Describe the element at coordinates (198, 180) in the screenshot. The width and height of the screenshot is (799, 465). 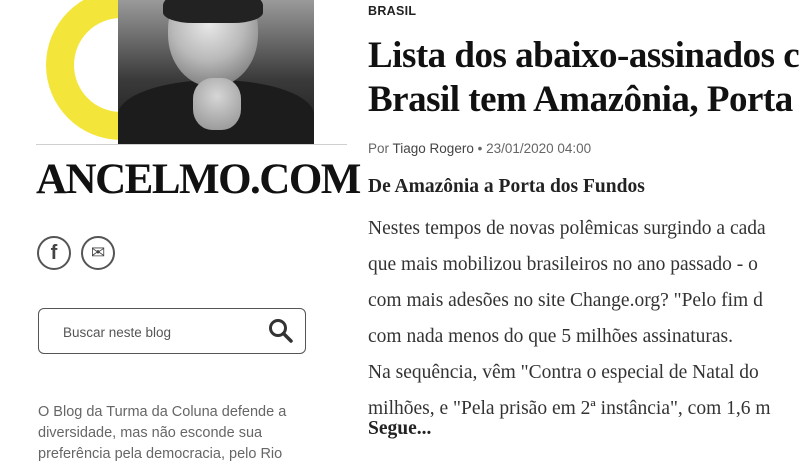
I see `blog-brand-title: ANCELMO.COM` at that location.